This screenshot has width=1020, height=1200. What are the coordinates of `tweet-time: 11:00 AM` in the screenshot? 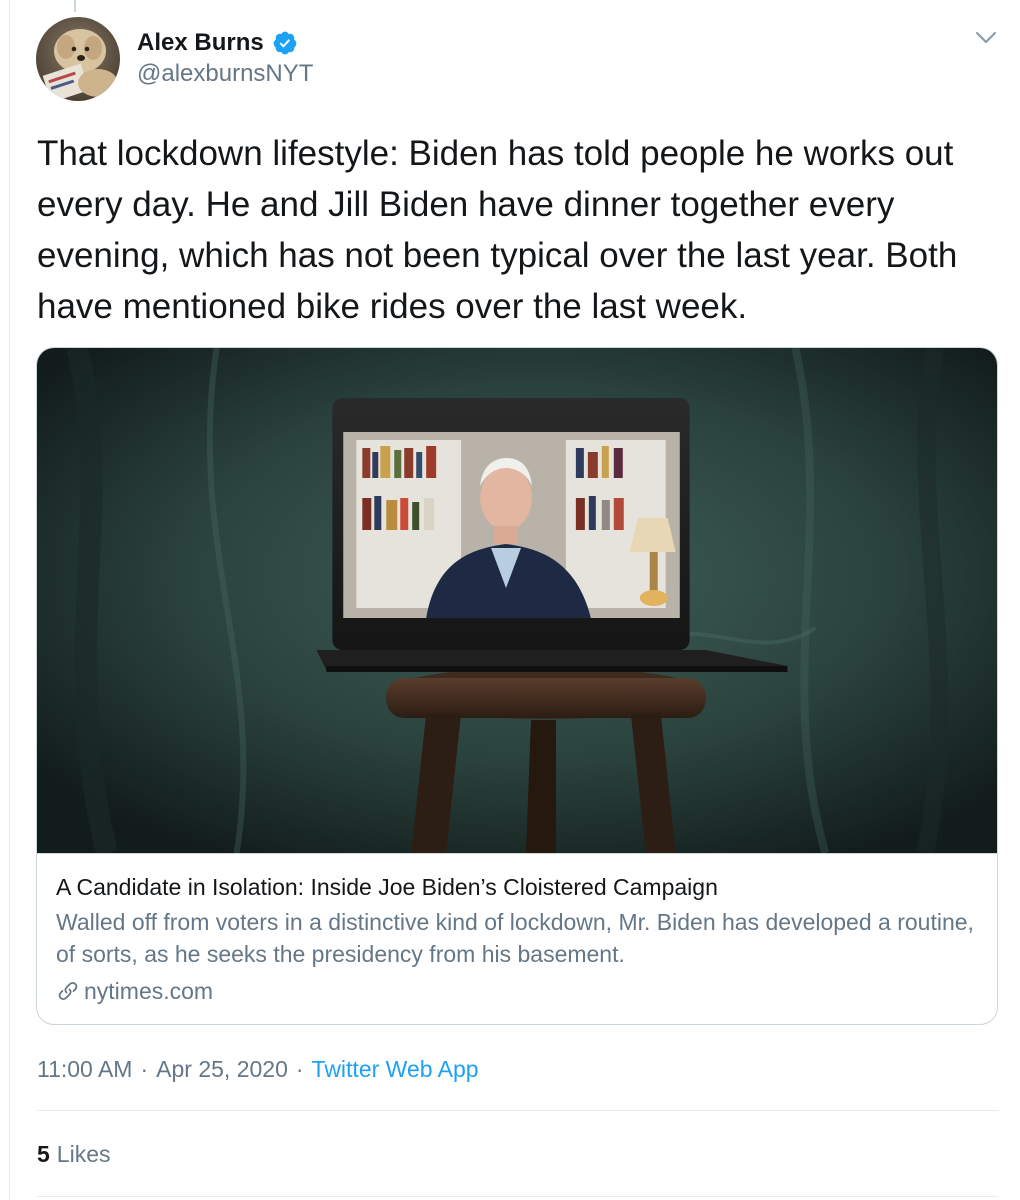 It's located at (84, 1069).